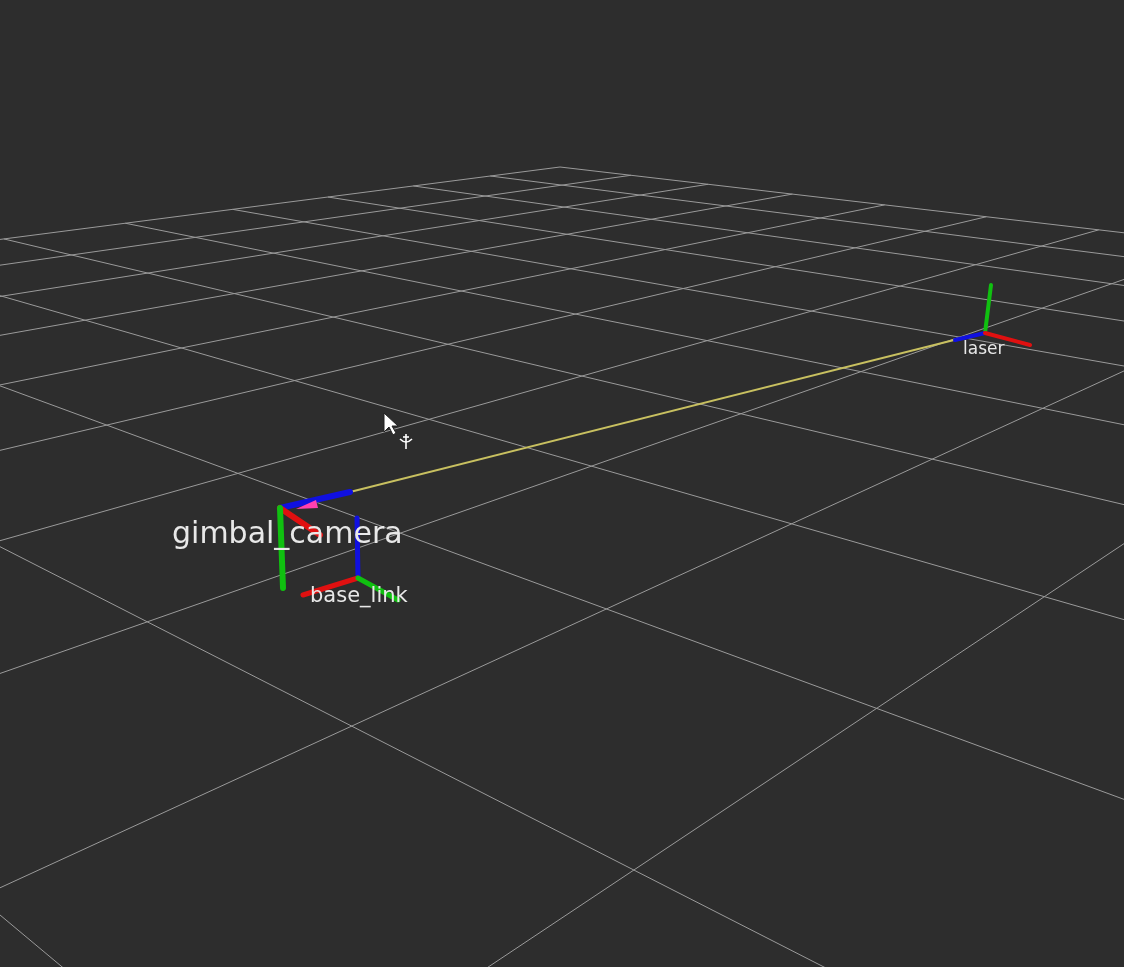 This screenshot has width=1124, height=967. Describe the element at coordinates (406, 441) in the screenshot. I see `move-icon` at that location.